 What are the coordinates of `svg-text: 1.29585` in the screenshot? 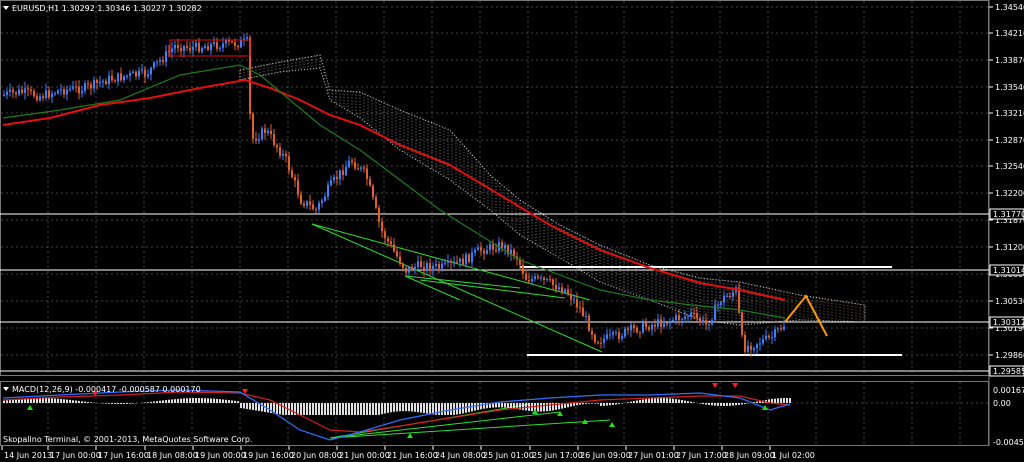 It's located at (1008, 371).